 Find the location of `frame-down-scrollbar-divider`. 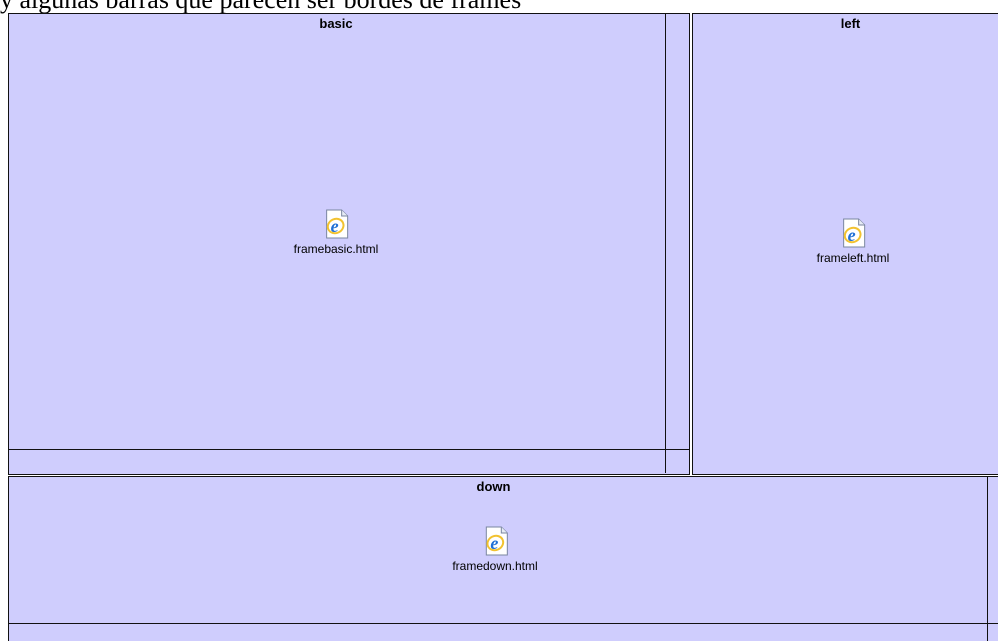

frame-down-scrollbar-divider is located at coordinates (987, 559).